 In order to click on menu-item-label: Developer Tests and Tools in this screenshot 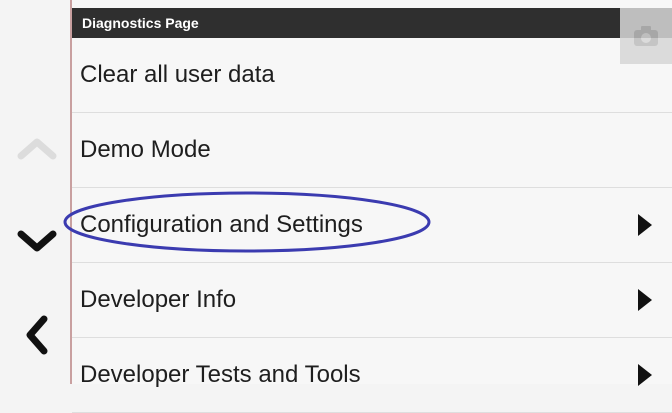, I will do `click(220, 374)`.